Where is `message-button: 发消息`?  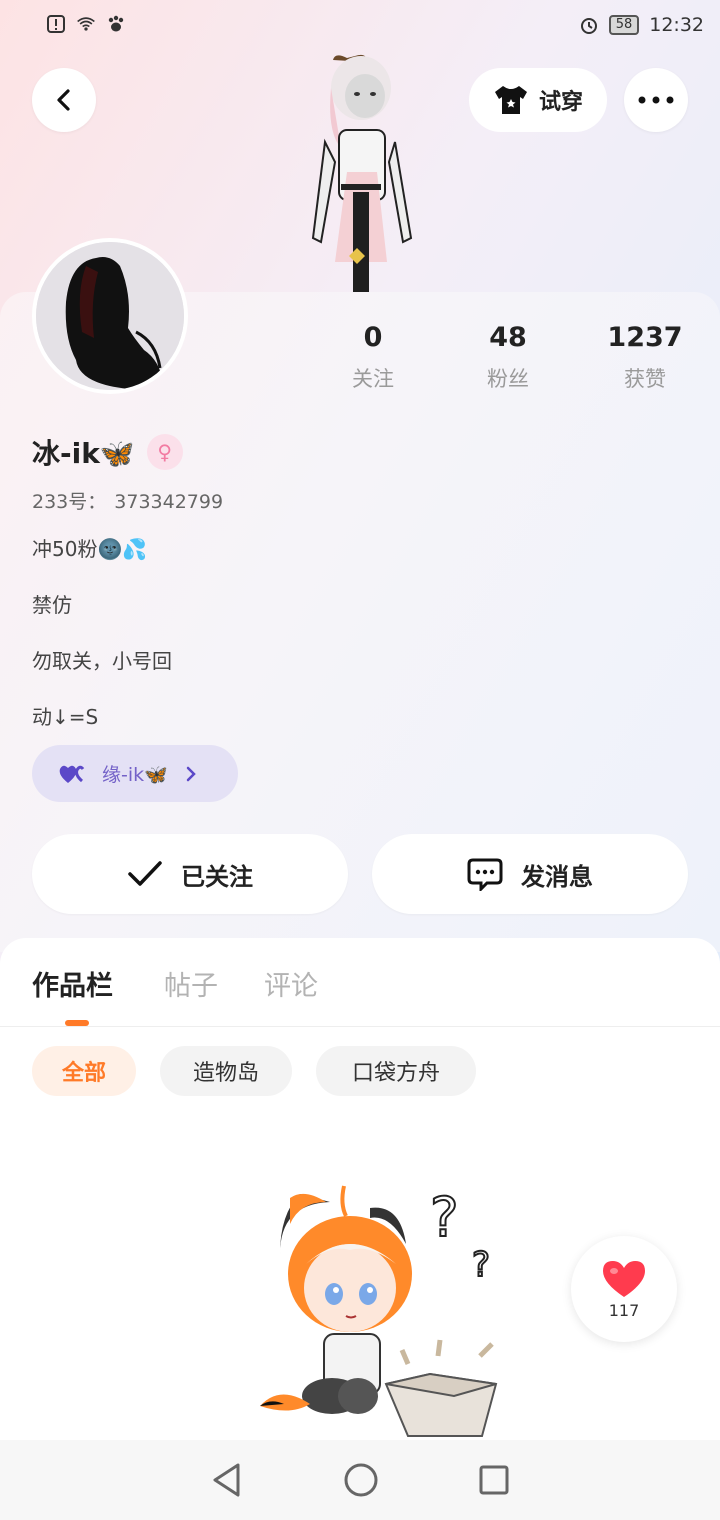
message-button: 发消息 is located at coordinates (530, 874).